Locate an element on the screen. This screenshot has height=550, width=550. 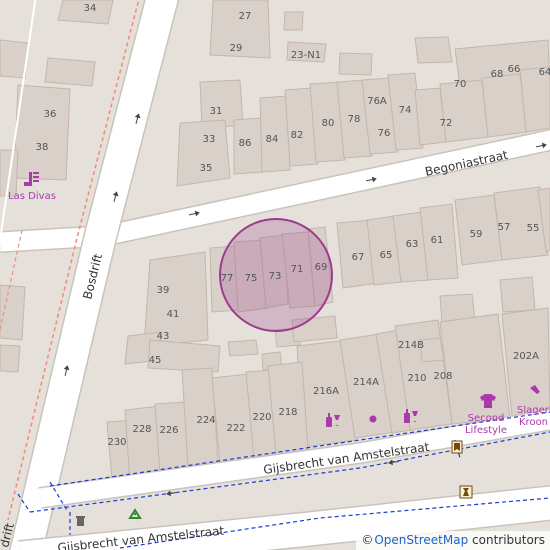
house-number: 230 is located at coordinates (116, 442).